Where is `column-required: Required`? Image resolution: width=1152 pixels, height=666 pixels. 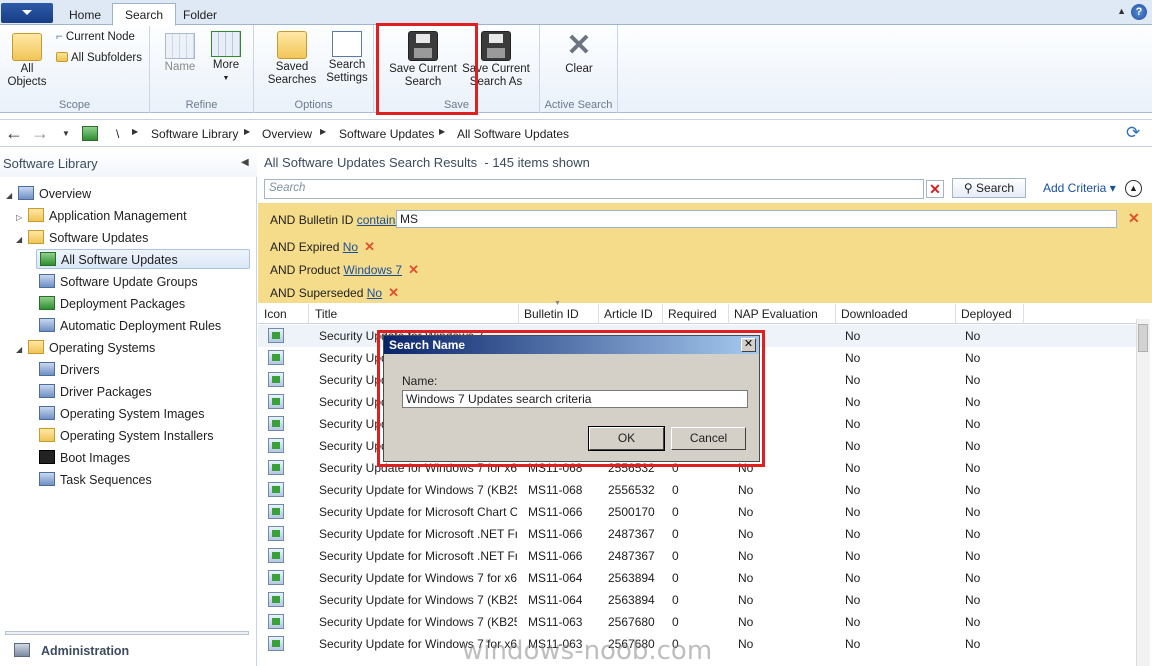 column-required: Required is located at coordinates (692, 314).